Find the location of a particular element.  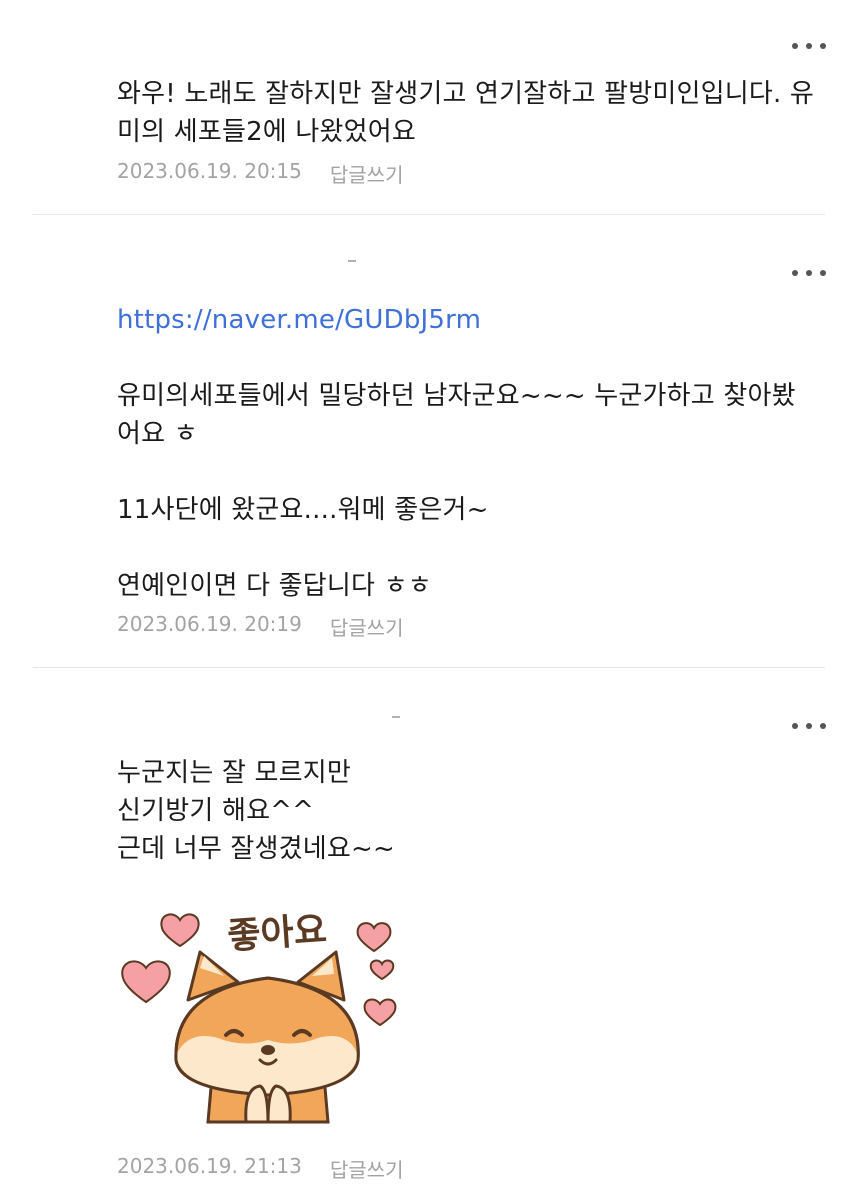

comment-meta: 2023.06.19. 20:15 답글쓰기 is located at coordinates (260, 173).